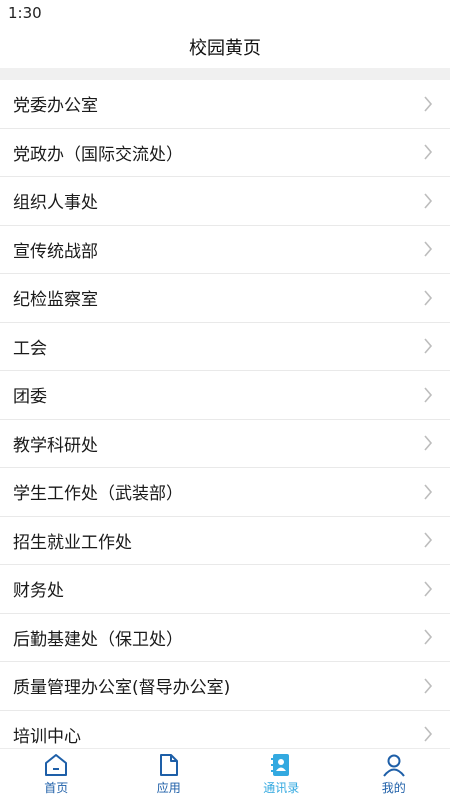  I want to click on list-item-label: 质量管理办公室(督导办公室), so click(122, 688).